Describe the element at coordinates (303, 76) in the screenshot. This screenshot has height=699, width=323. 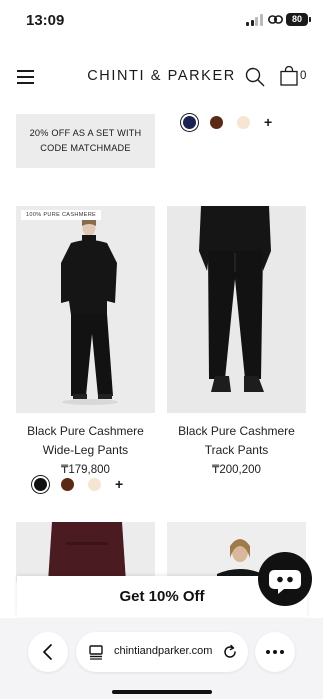
I see `bag-count: 0` at that location.